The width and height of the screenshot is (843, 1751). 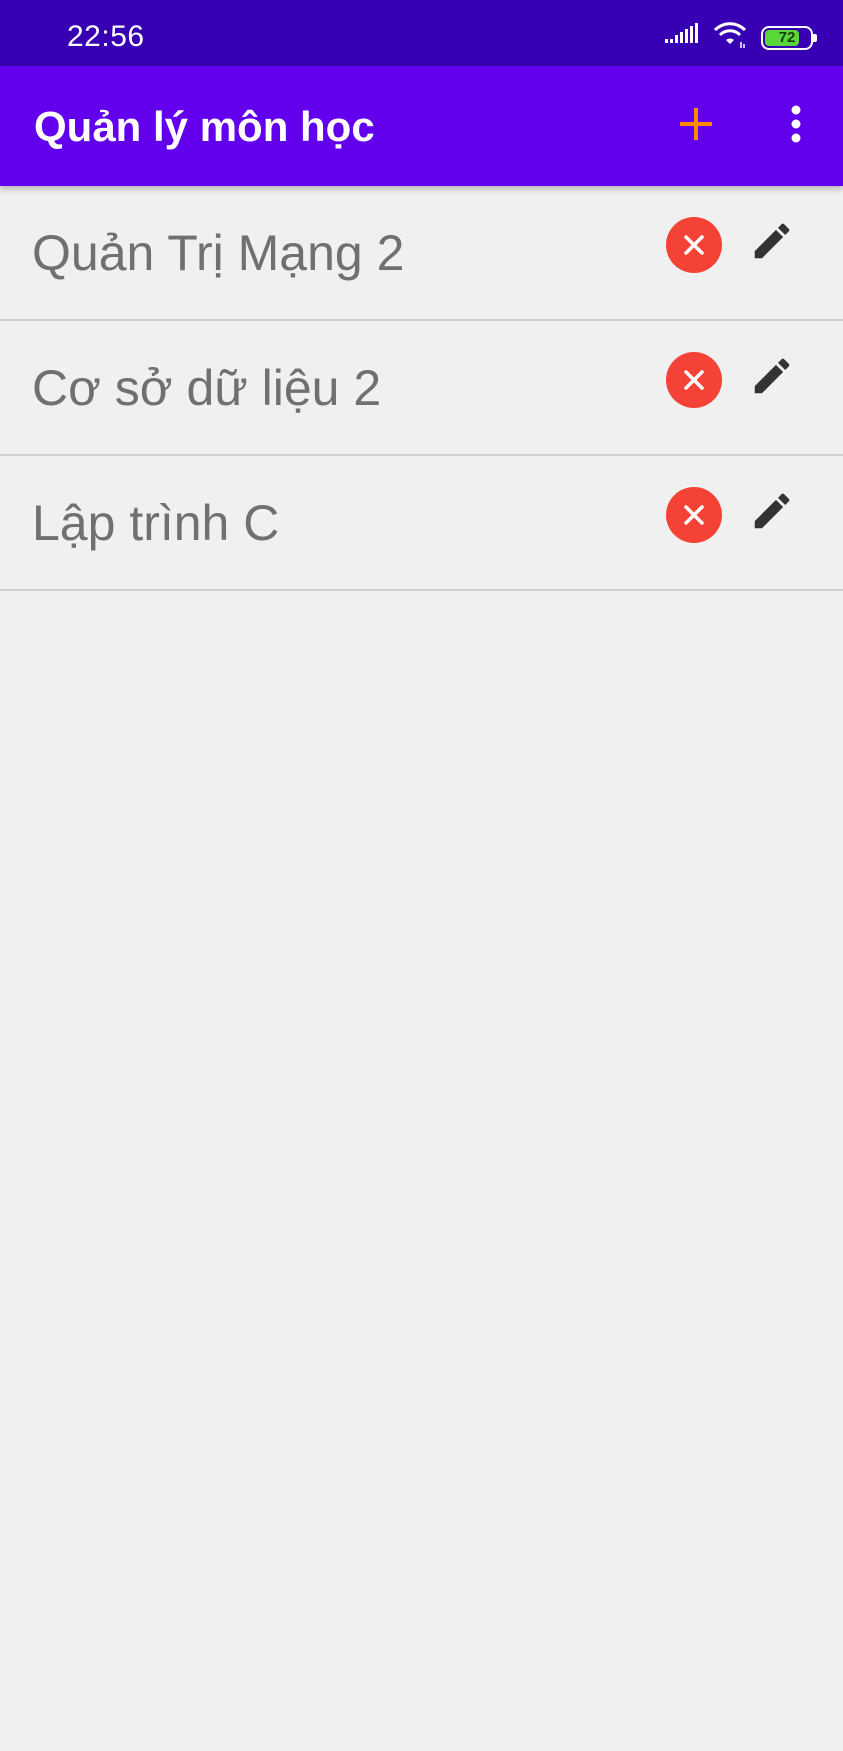 I want to click on more-options-button, so click(x=796, y=124).